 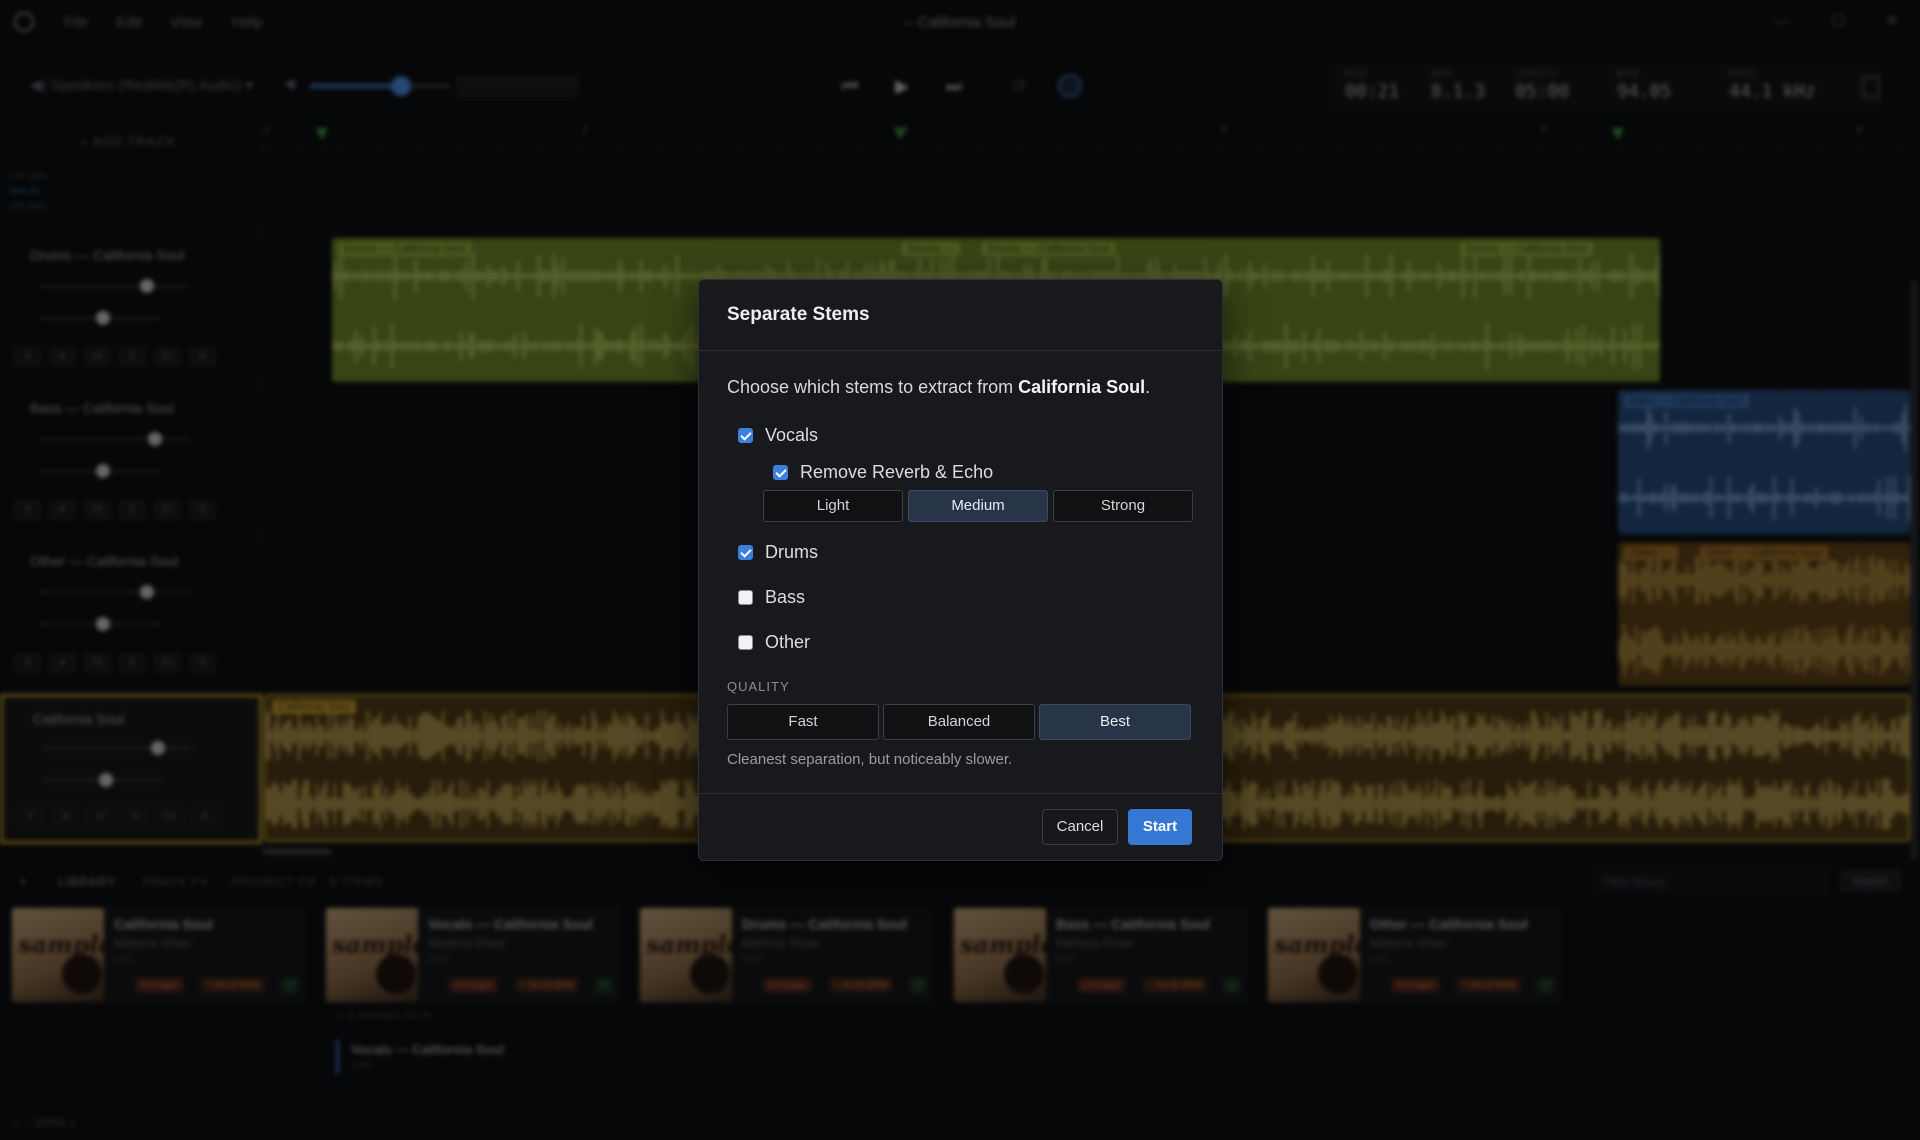 What do you see at coordinates (873, 387) in the screenshot?
I see `prompt-text: Choose which stems to extract from` at bounding box center [873, 387].